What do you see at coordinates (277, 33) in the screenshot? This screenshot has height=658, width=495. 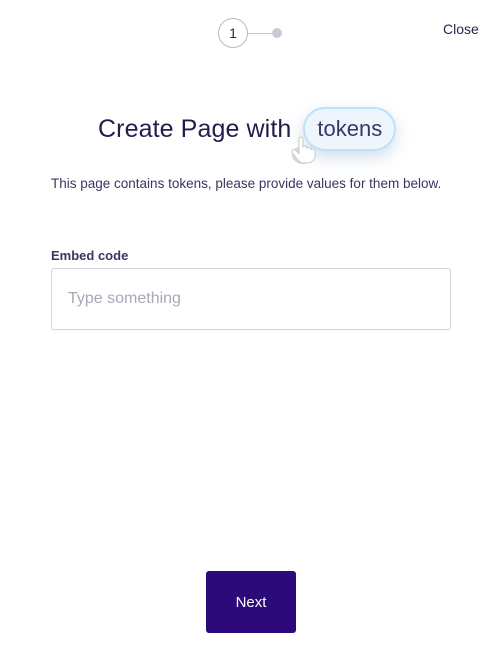 I see `step-2-indicator` at bounding box center [277, 33].